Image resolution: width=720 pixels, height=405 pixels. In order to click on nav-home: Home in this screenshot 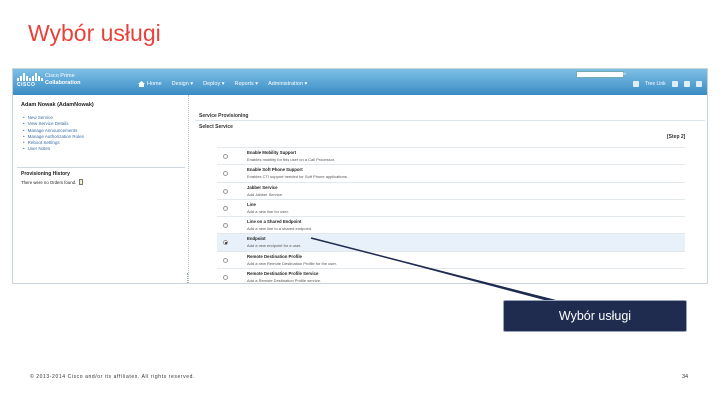, I will do `click(150, 84)`.